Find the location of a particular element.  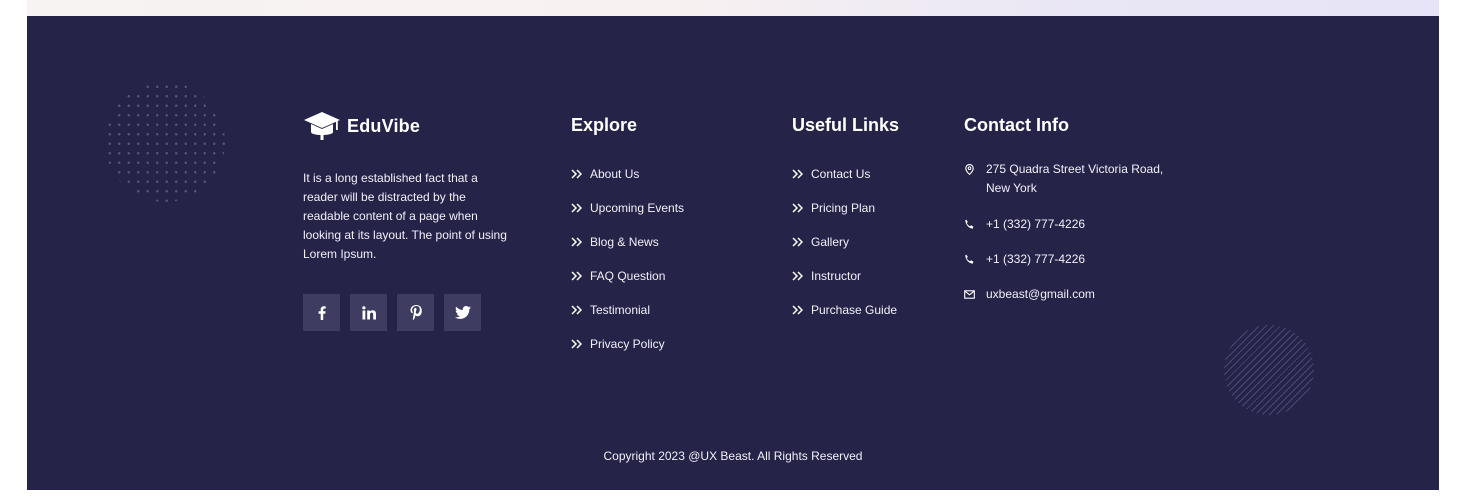

useful-link-label: Pricing Plan is located at coordinates (843, 208).